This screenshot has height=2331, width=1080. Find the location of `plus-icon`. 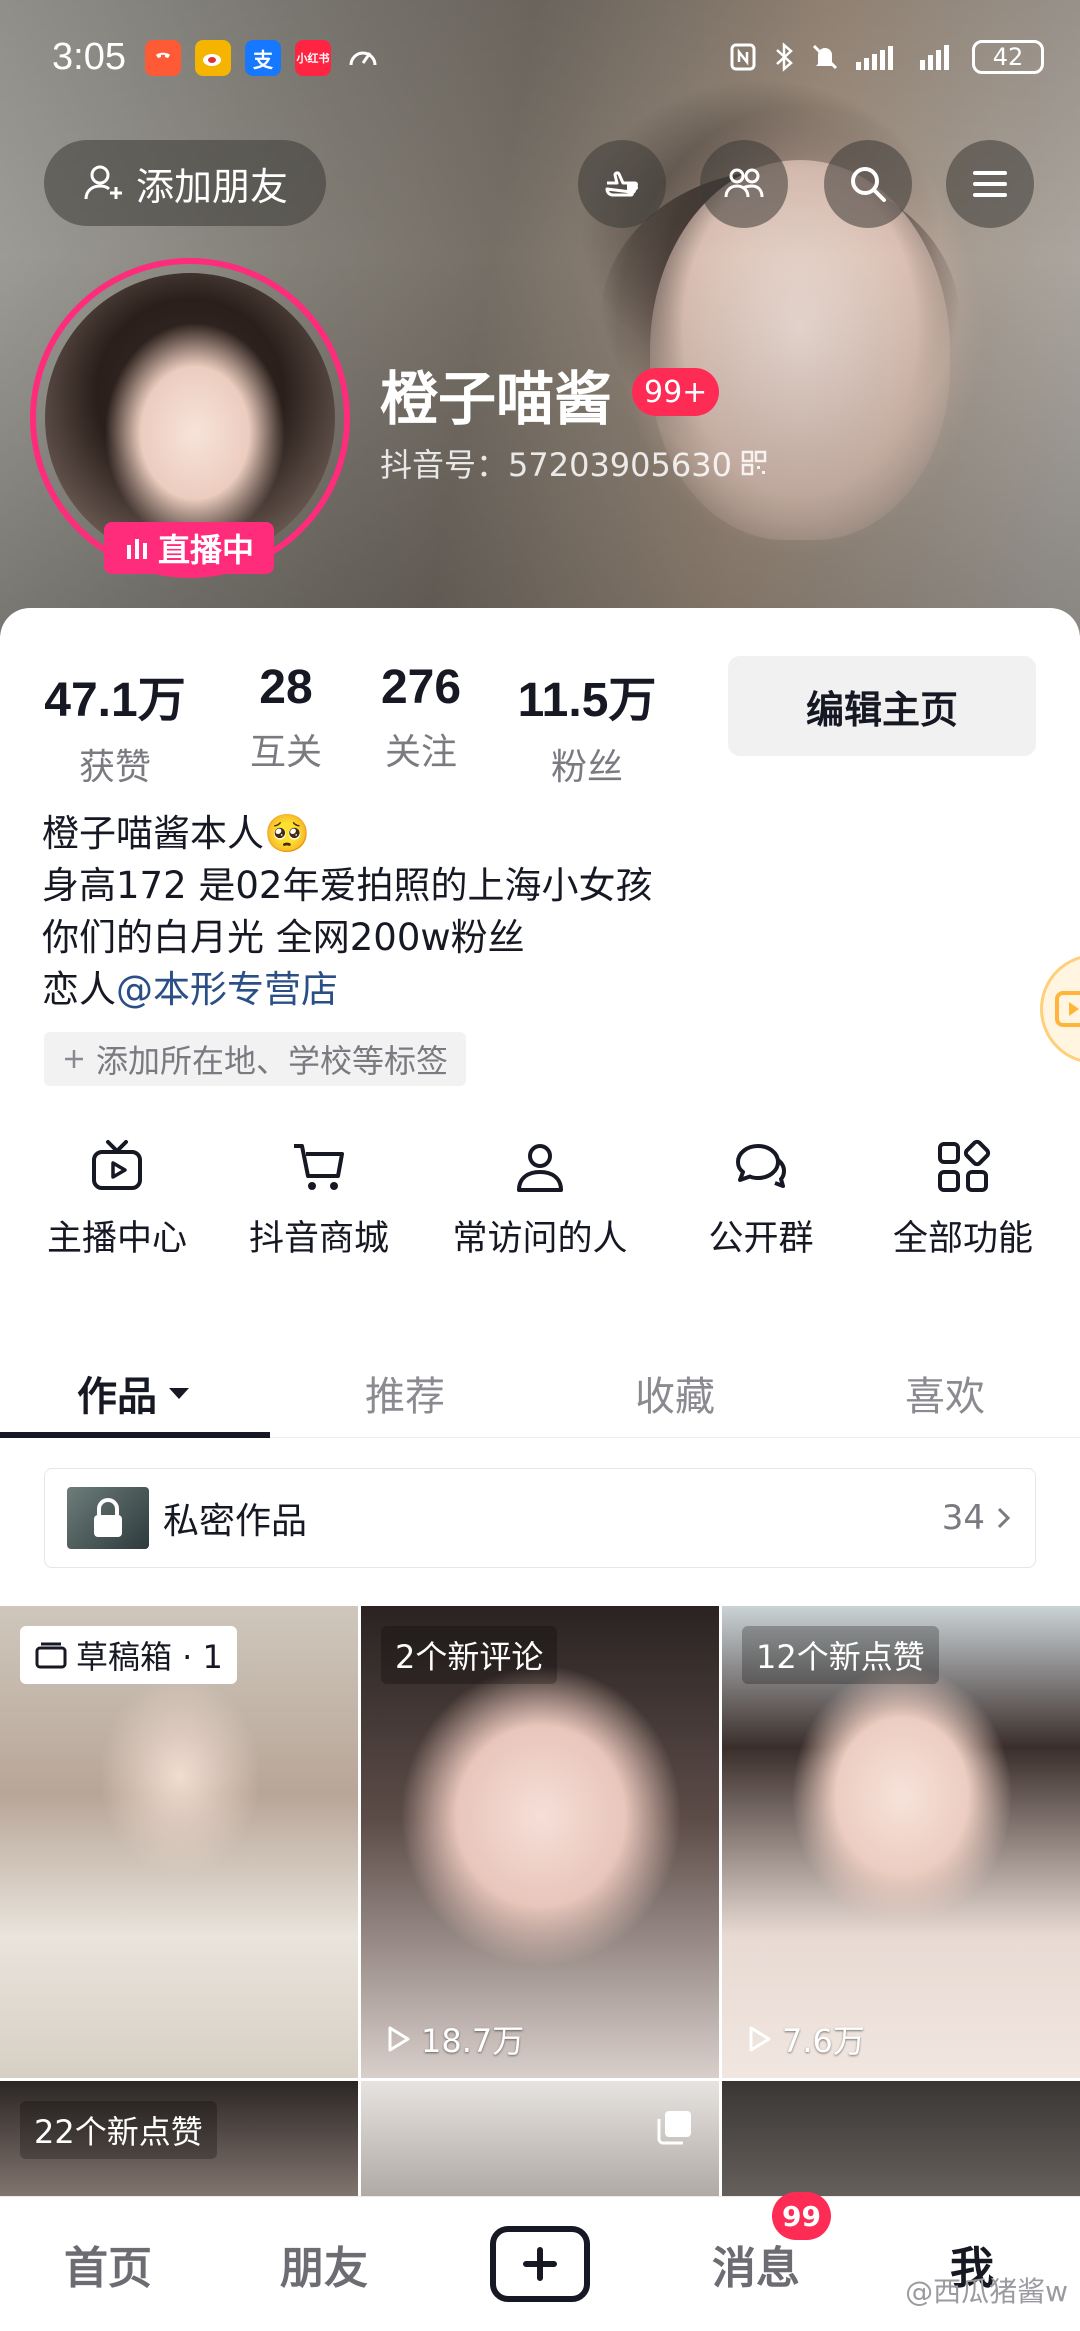

plus-icon is located at coordinates (74, 1059).